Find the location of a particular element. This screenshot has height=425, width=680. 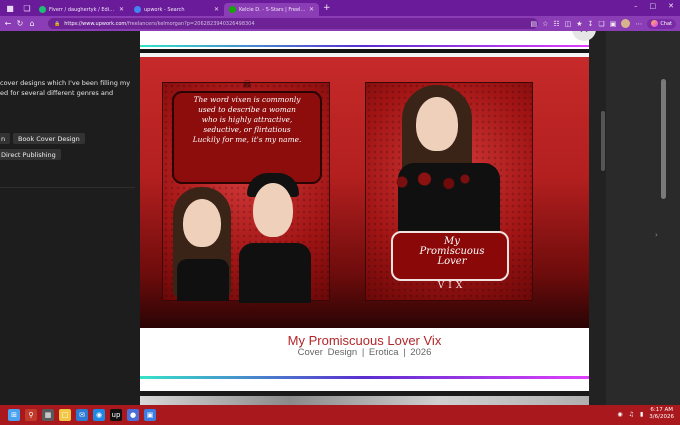

tab-label: upwork - Search is located at coordinates (164, 9).